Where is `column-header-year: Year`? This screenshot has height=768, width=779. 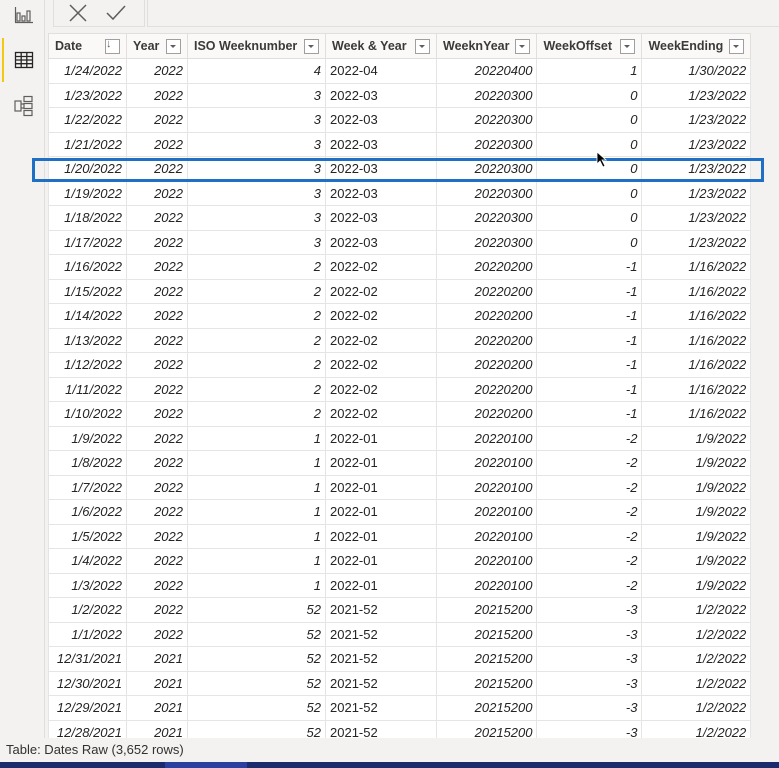
column-header-year: Year is located at coordinates (157, 46).